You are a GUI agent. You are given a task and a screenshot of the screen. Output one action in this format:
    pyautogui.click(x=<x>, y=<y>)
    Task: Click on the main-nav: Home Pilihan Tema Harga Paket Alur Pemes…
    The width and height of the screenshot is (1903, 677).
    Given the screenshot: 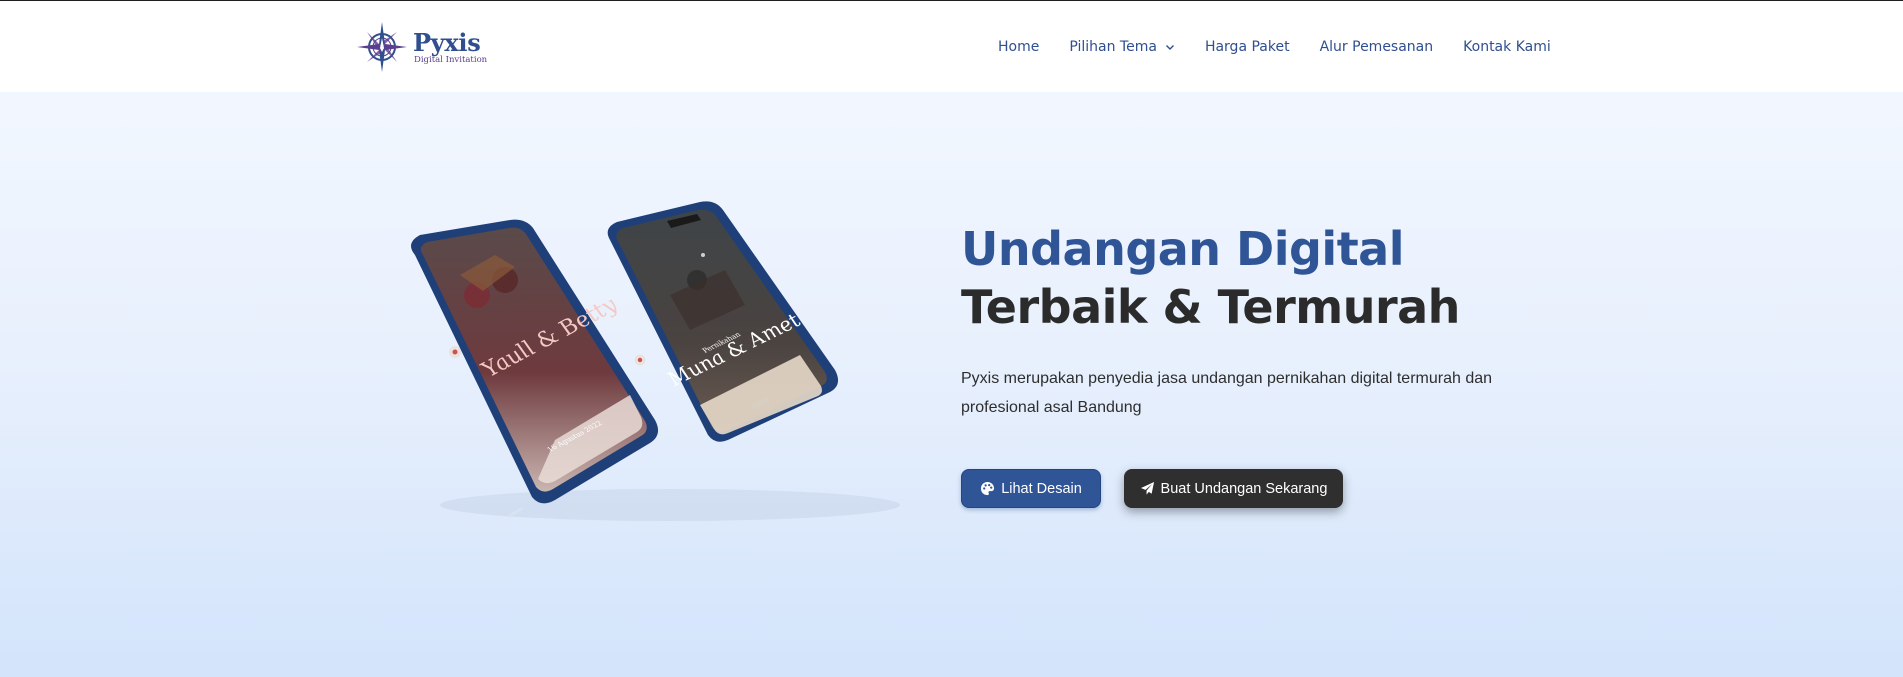 What is the action you would take?
    pyautogui.click(x=1274, y=47)
    